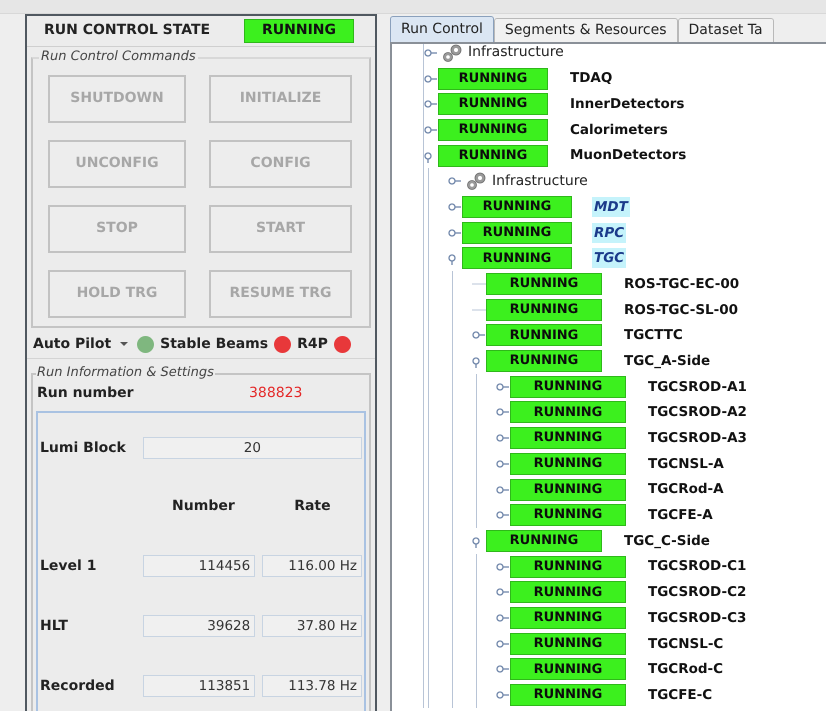 Image resolution: width=826 pixels, height=711 pixels. What do you see at coordinates (681, 310) in the screenshot?
I see `tree-item-label: ROS-TGC-SL-00` at bounding box center [681, 310].